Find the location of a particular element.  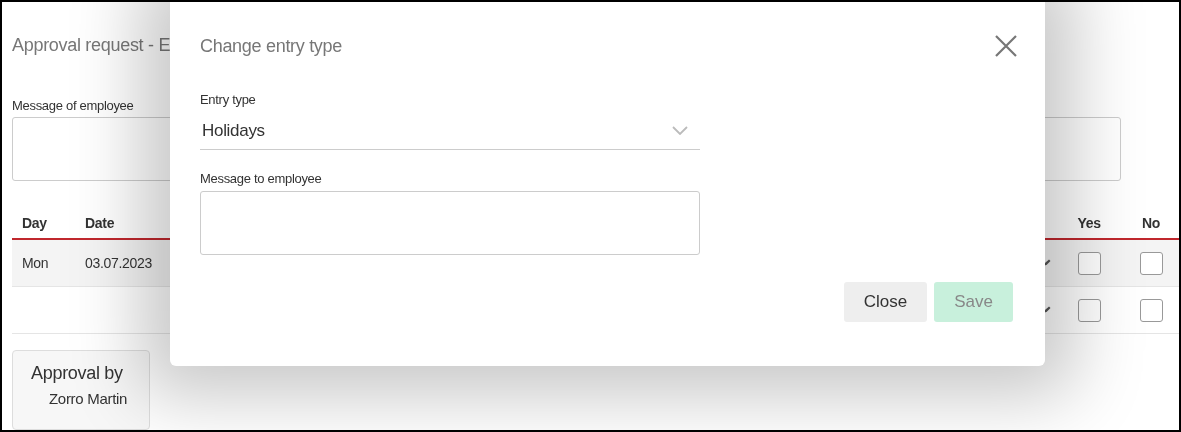

field-label: Message to employee is located at coordinates (261, 179).